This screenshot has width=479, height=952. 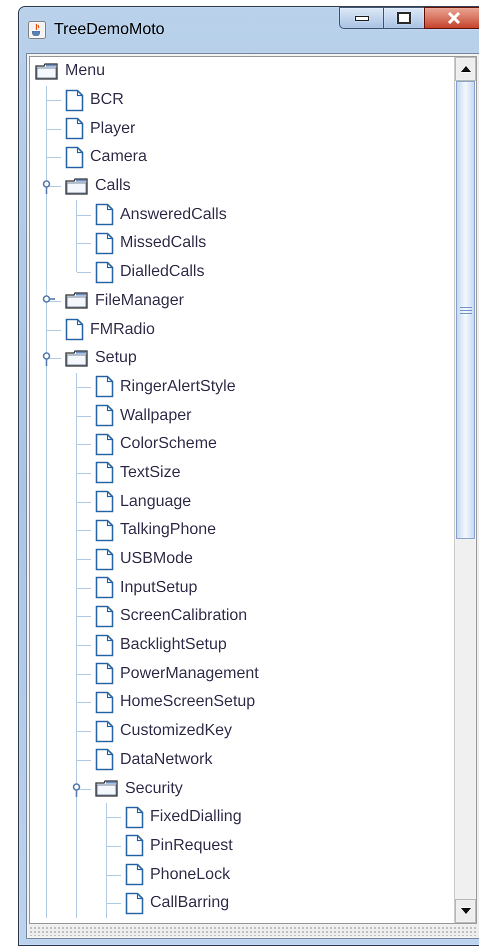 I want to click on tree-node-label: FileManager, so click(x=139, y=300).